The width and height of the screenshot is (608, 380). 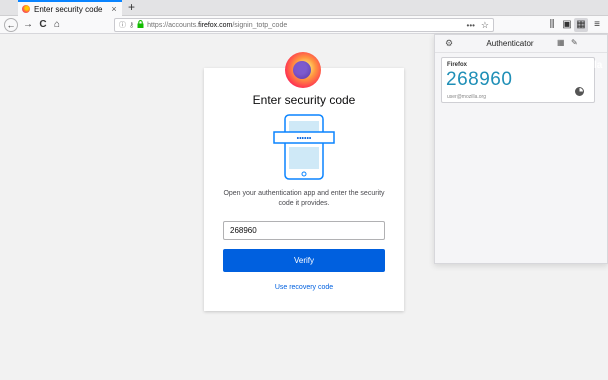 What do you see at coordinates (304, 260) in the screenshot?
I see `verify-button: Verify` at bounding box center [304, 260].